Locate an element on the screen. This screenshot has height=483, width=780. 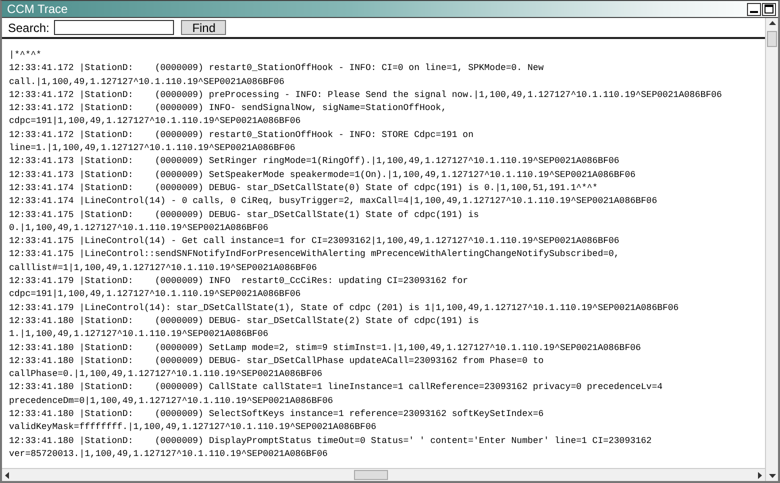
vertical-scrollbar is located at coordinates (771, 249).